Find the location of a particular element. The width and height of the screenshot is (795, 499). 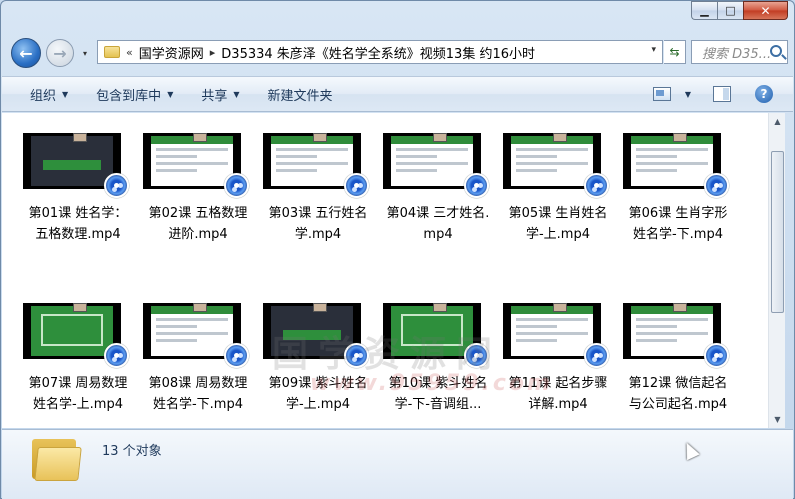

file-name-line1: 第09课 紫斗姓名 is located at coordinates (318, 383).